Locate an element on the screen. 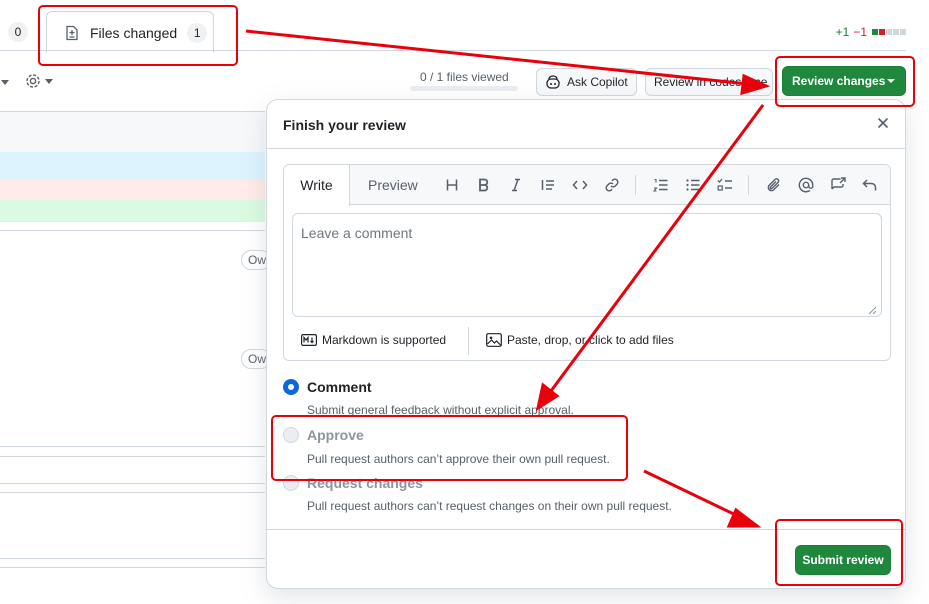  cross-reference-icon is located at coordinates (838, 185).